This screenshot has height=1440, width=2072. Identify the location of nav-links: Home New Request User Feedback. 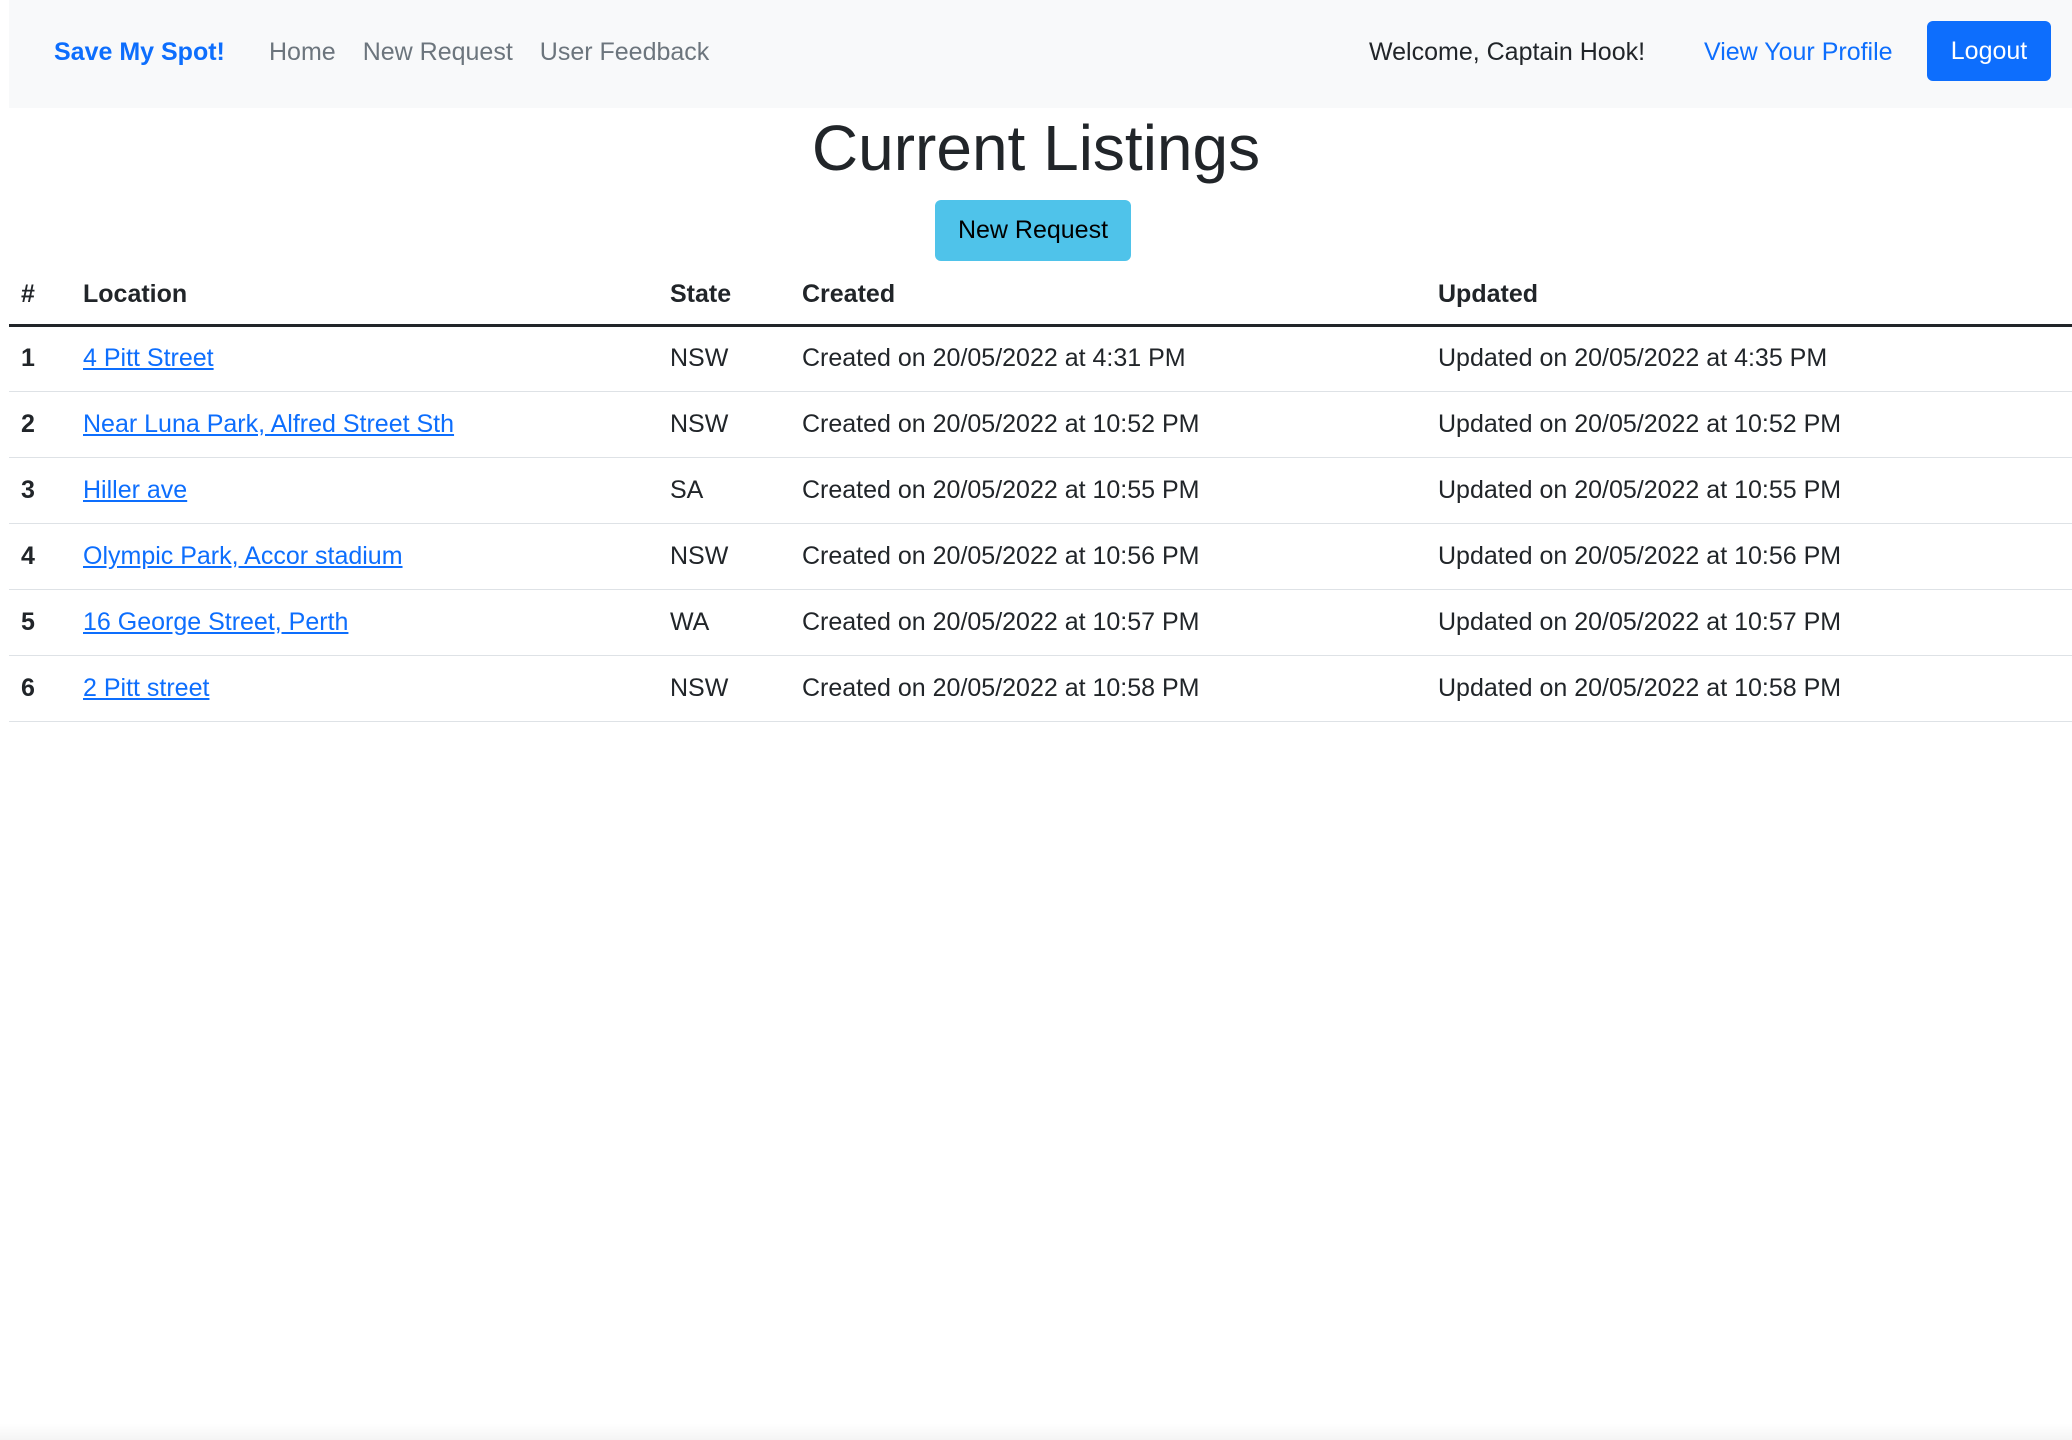
(489, 52).